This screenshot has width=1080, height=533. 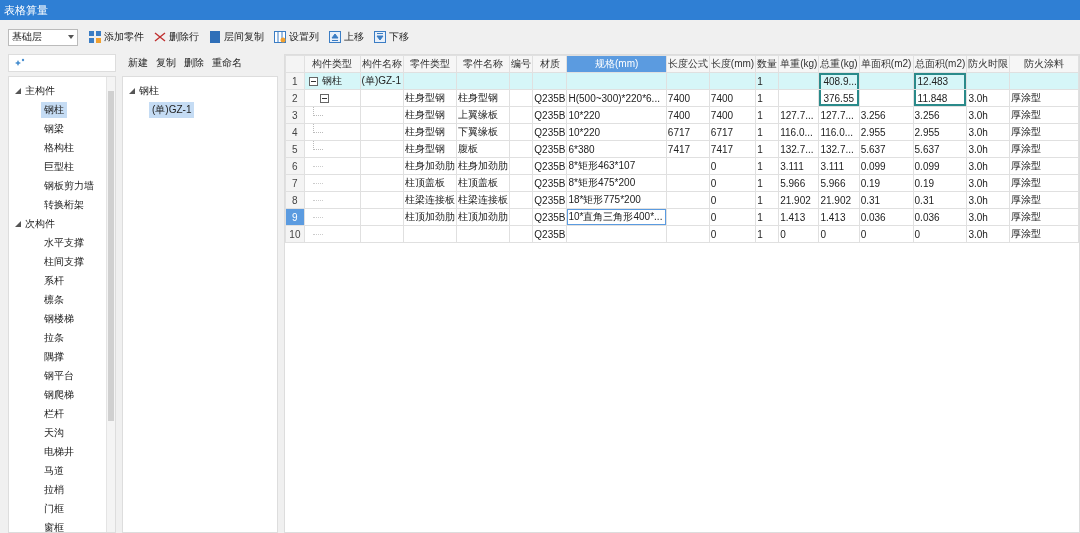 What do you see at coordinates (116, 37) in the screenshot?
I see `toolbar-button: 添加零件` at bounding box center [116, 37].